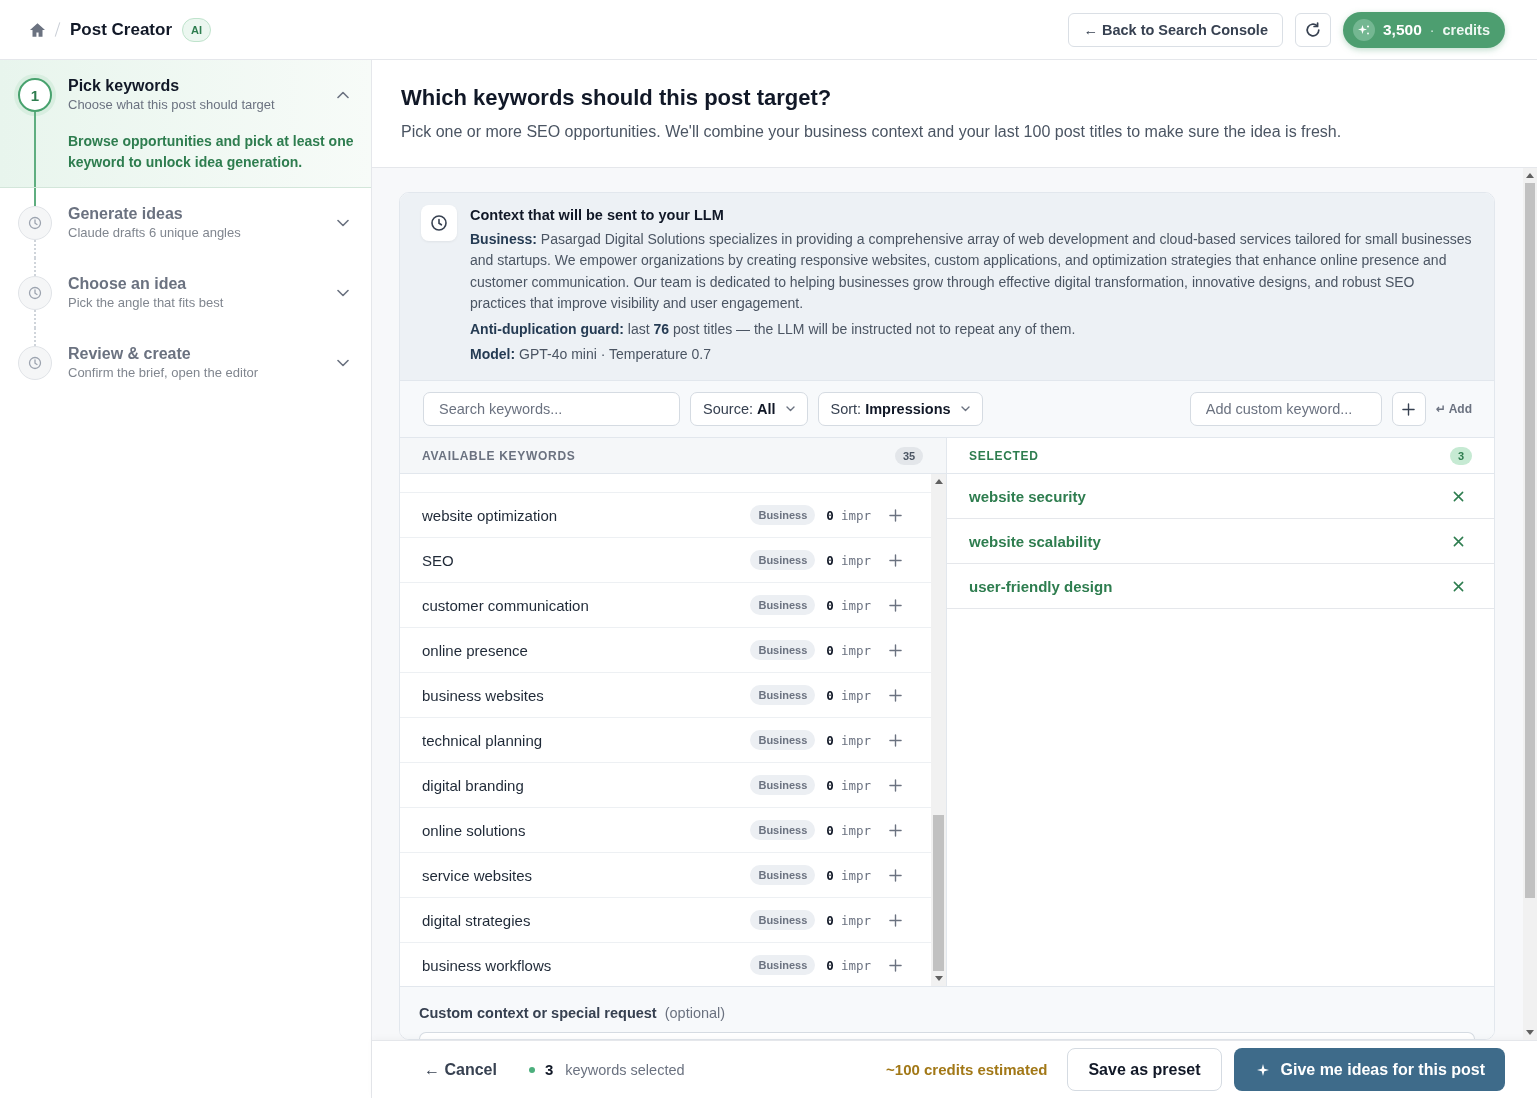 The image size is (1537, 1098). I want to click on step-subtitle: Claude drafts 6 unique angles, so click(155, 233).